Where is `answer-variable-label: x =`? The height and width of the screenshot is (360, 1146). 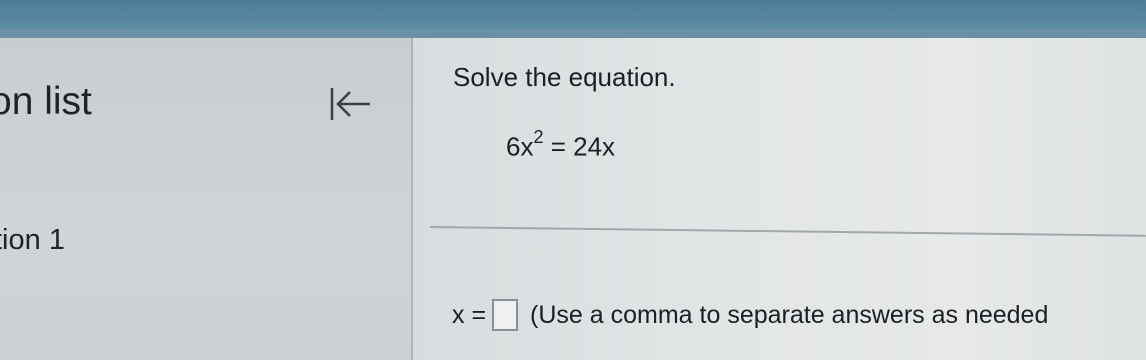 answer-variable-label: x = is located at coordinates (469, 314).